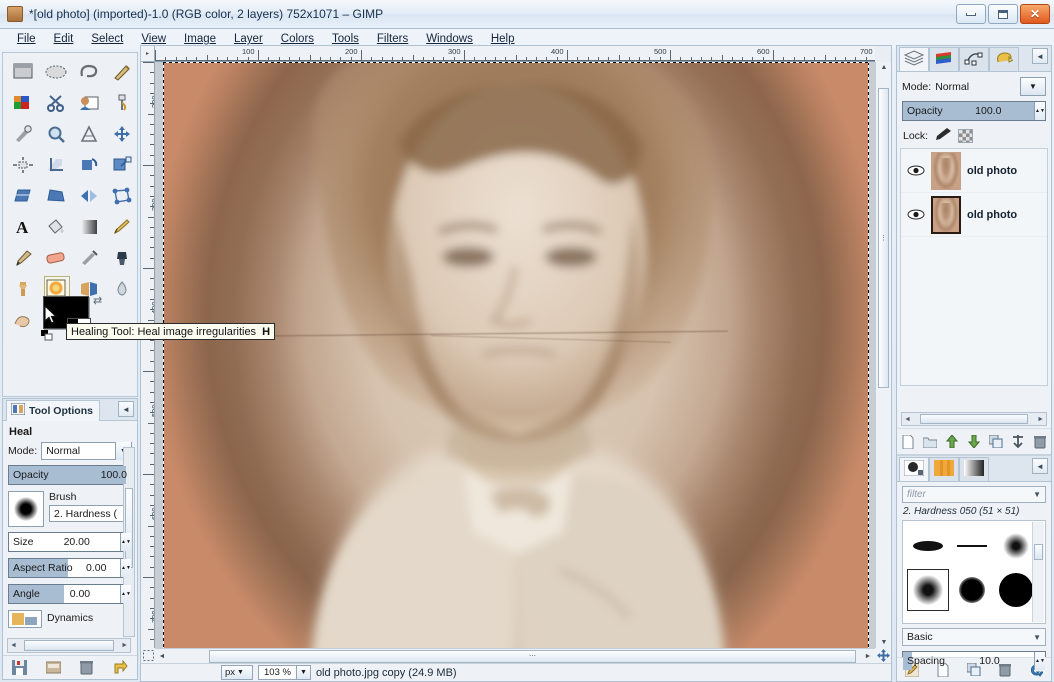 This screenshot has height=682, width=1054. I want to click on clone-tool, so click(22, 288).